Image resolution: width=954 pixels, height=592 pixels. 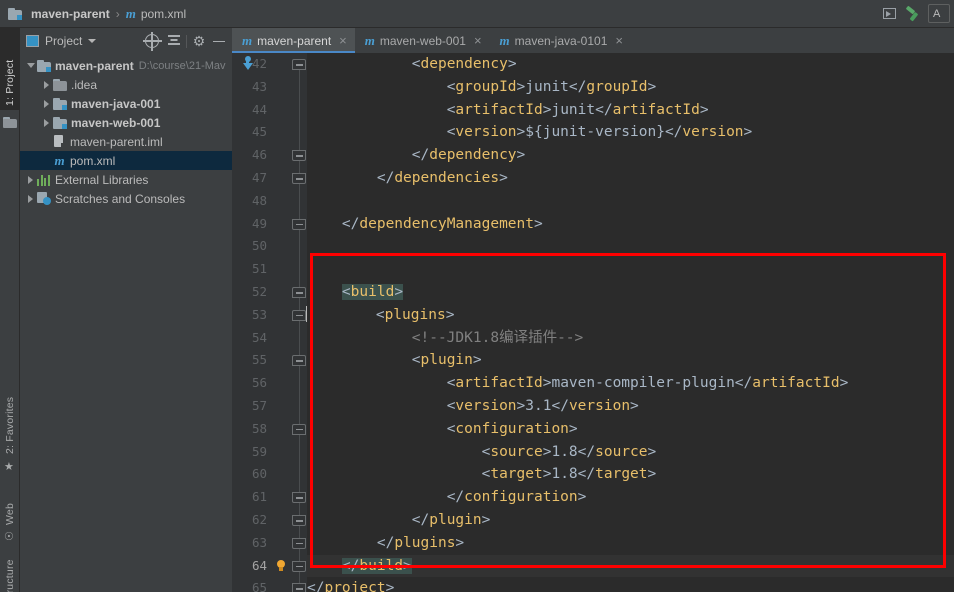 I want to click on sidebar-item-favorites: 2: Favorites, so click(x=10, y=413).